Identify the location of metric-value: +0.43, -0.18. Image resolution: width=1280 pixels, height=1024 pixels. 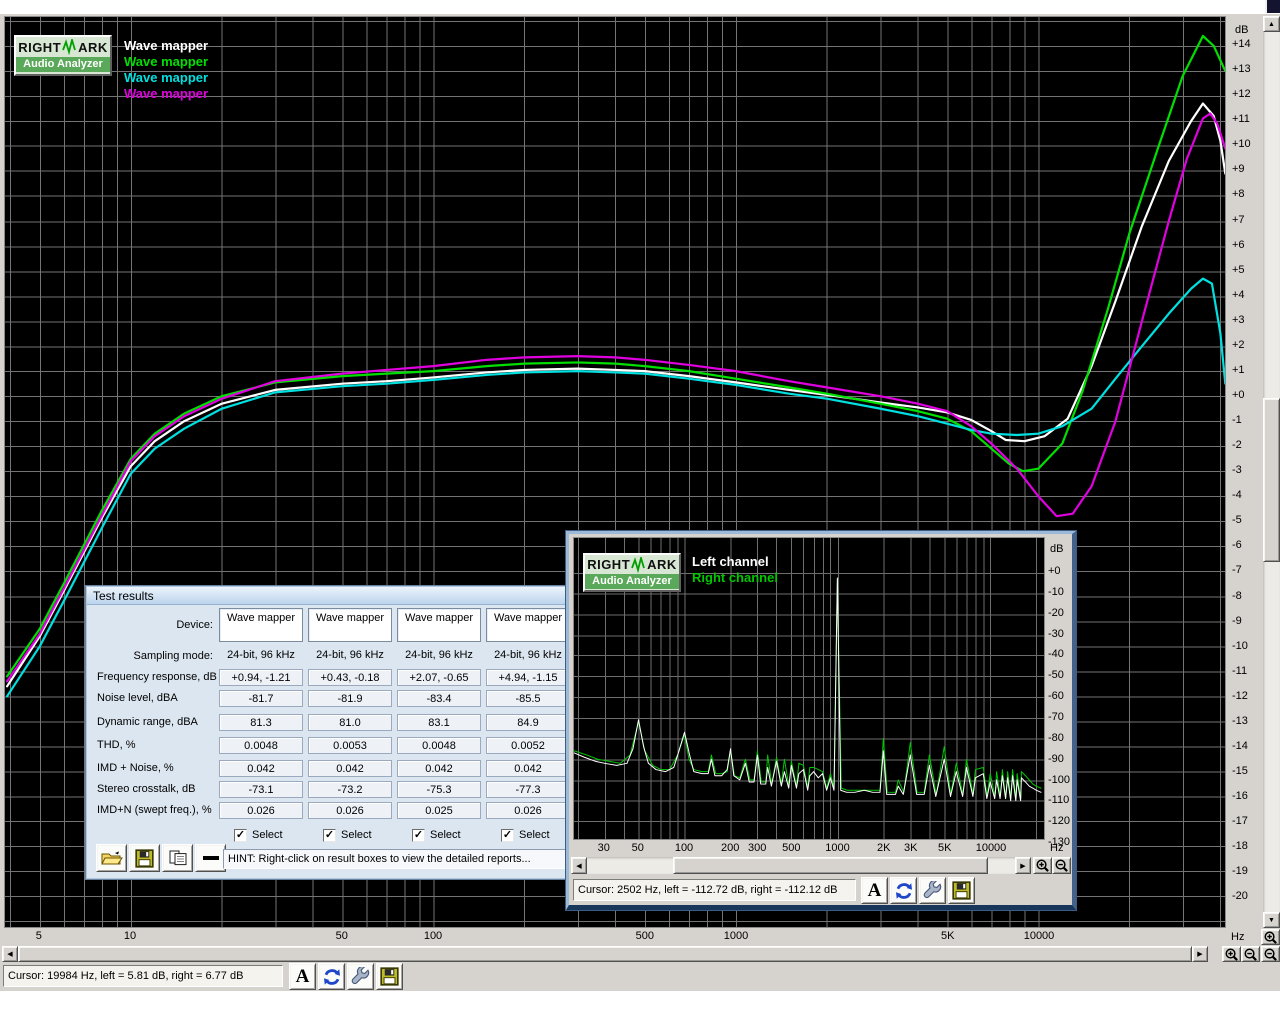
(350, 677).